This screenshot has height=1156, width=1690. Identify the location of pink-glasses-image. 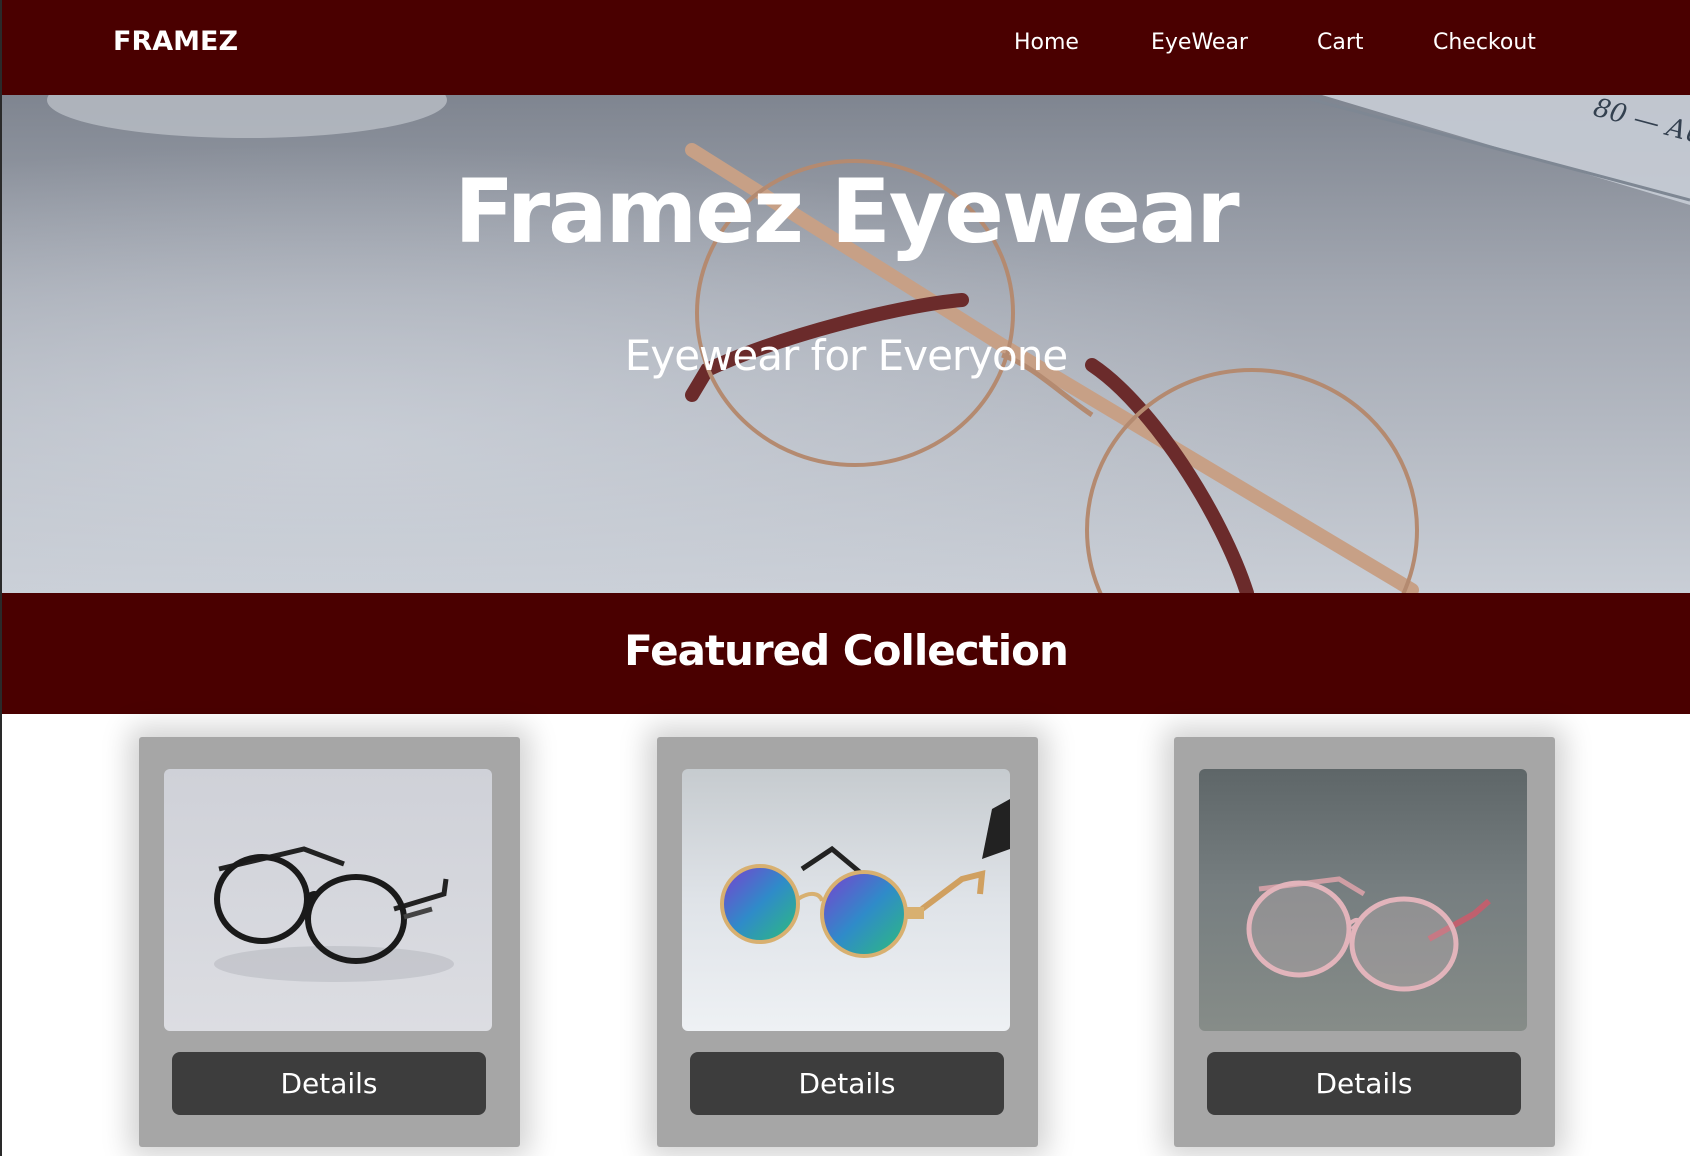
(1363, 900).